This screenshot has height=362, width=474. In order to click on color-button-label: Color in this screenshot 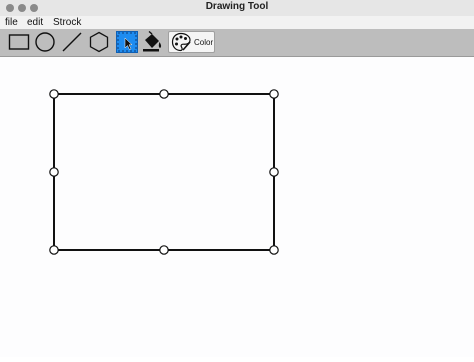, I will do `click(204, 42)`.